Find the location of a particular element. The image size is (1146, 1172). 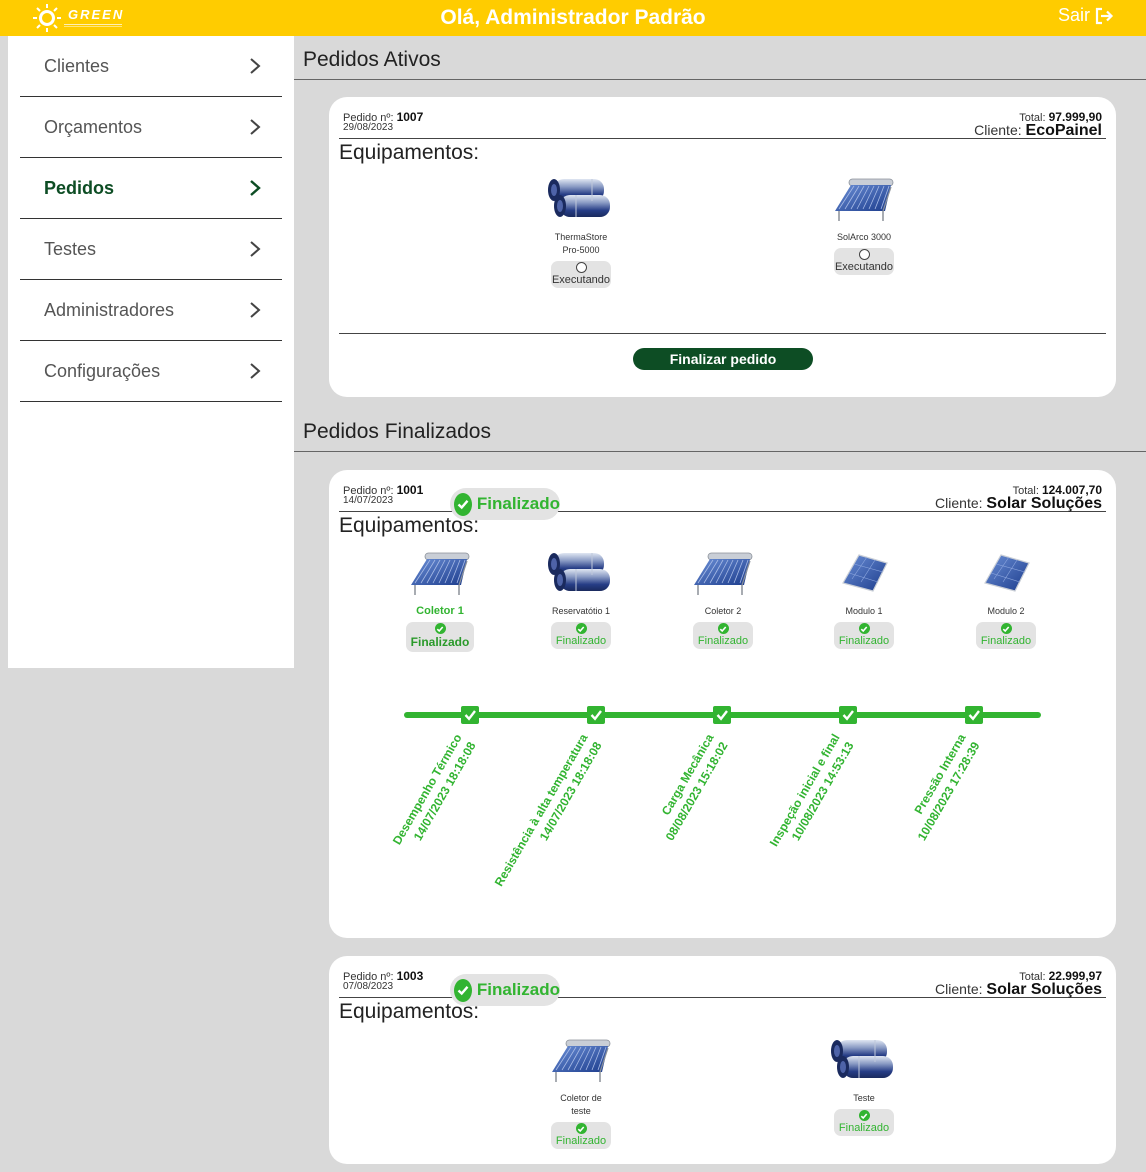

logo-tagline-lines is located at coordinates (93, 25).